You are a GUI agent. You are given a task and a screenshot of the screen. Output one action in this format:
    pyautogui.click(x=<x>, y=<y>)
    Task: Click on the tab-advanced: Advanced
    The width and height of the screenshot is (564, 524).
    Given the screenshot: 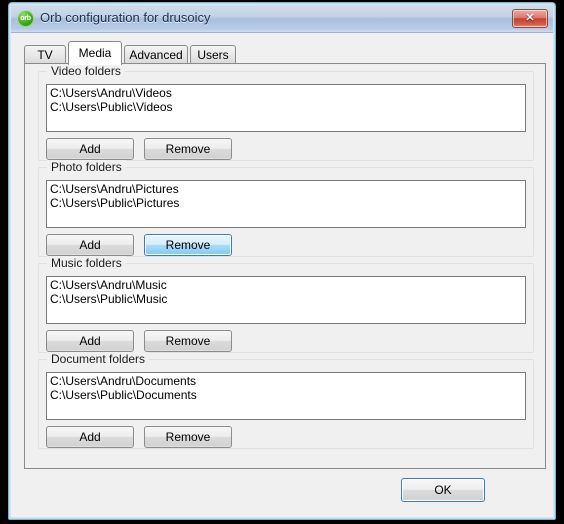 What is the action you would take?
    pyautogui.click(x=156, y=54)
    